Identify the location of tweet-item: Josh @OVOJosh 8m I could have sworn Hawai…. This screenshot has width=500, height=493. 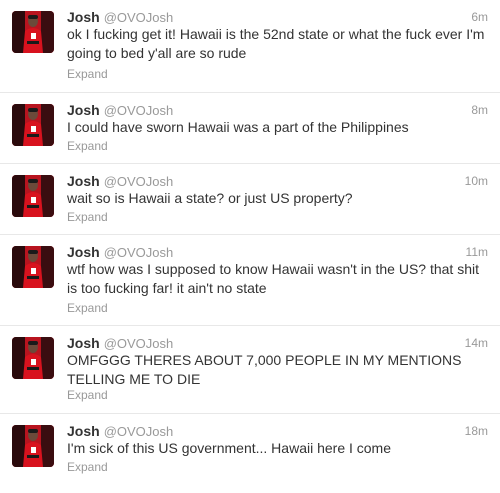
(250, 128).